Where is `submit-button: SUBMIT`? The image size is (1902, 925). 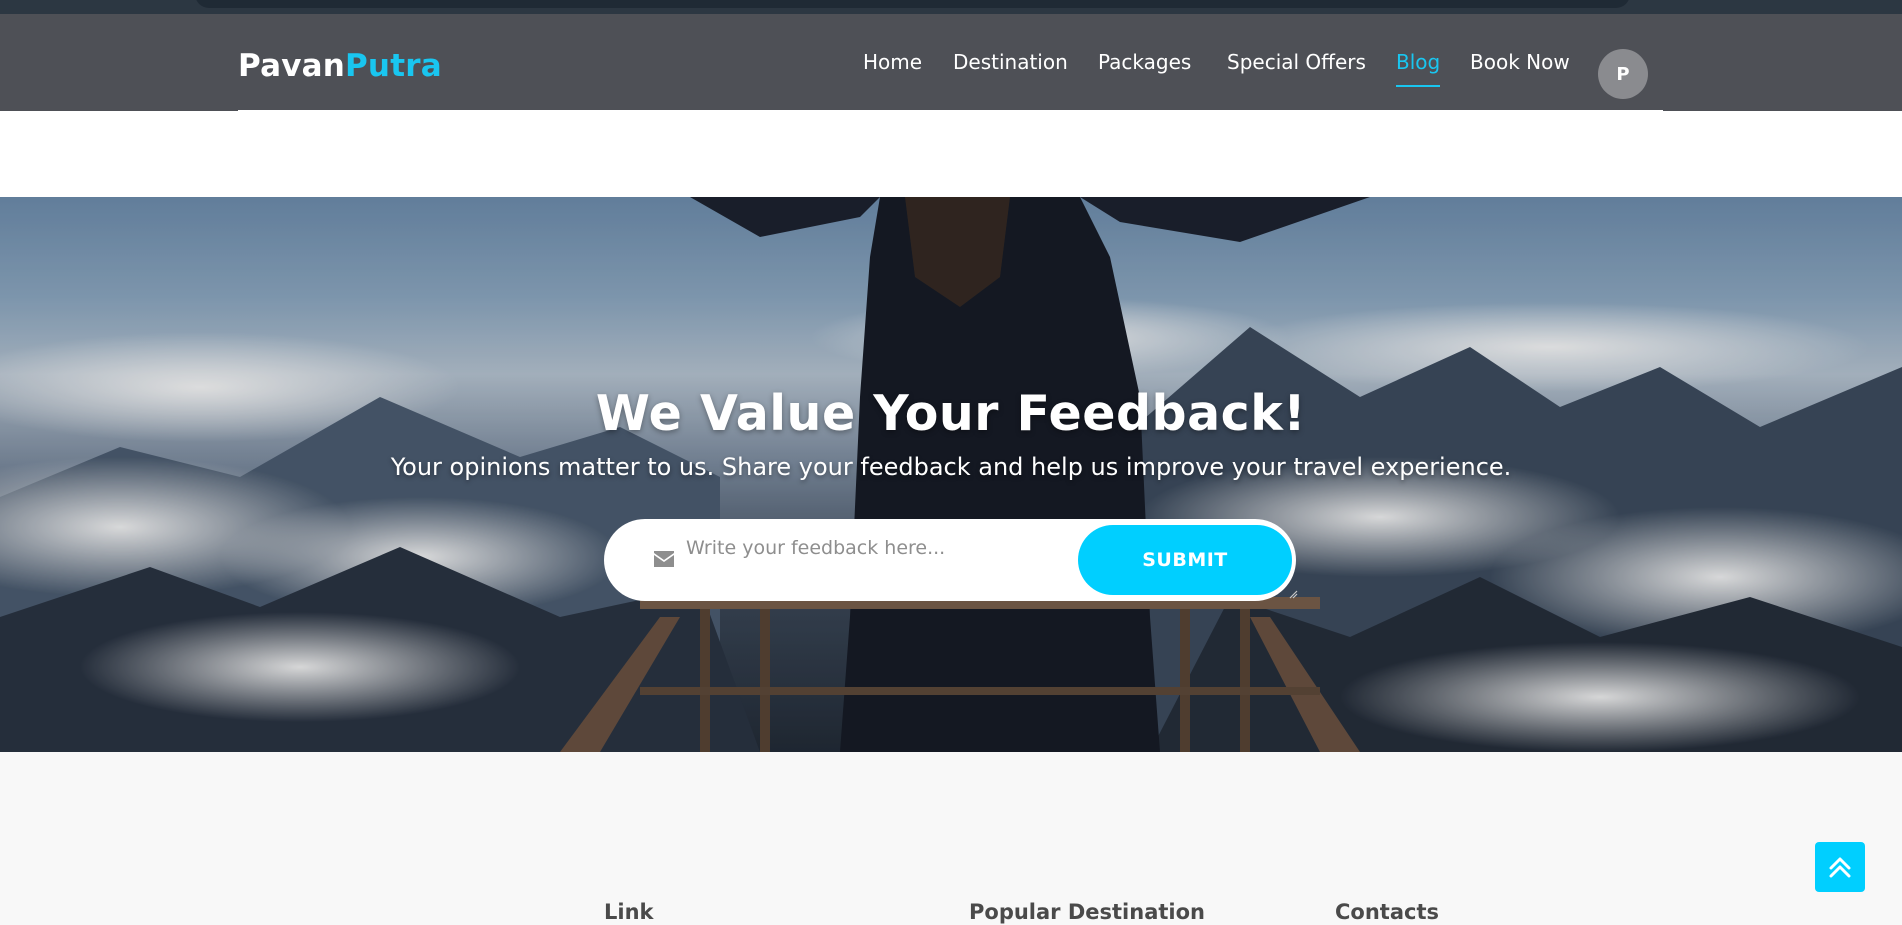 submit-button: SUBMIT is located at coordinates (1185, 560).